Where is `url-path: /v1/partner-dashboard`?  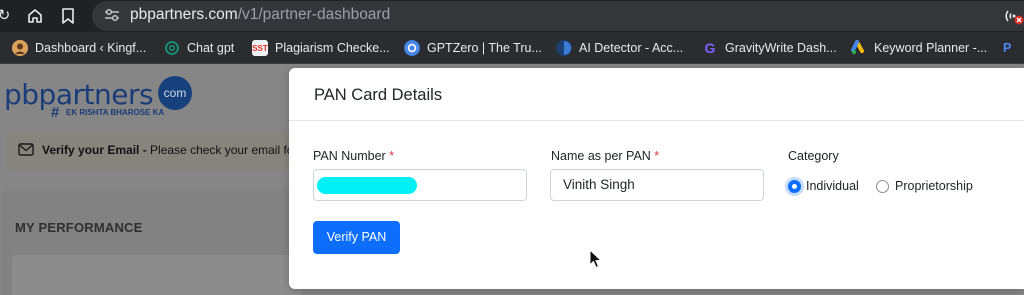
url-path: /v1/partner-dashboard is located at coordinates (314, 14).